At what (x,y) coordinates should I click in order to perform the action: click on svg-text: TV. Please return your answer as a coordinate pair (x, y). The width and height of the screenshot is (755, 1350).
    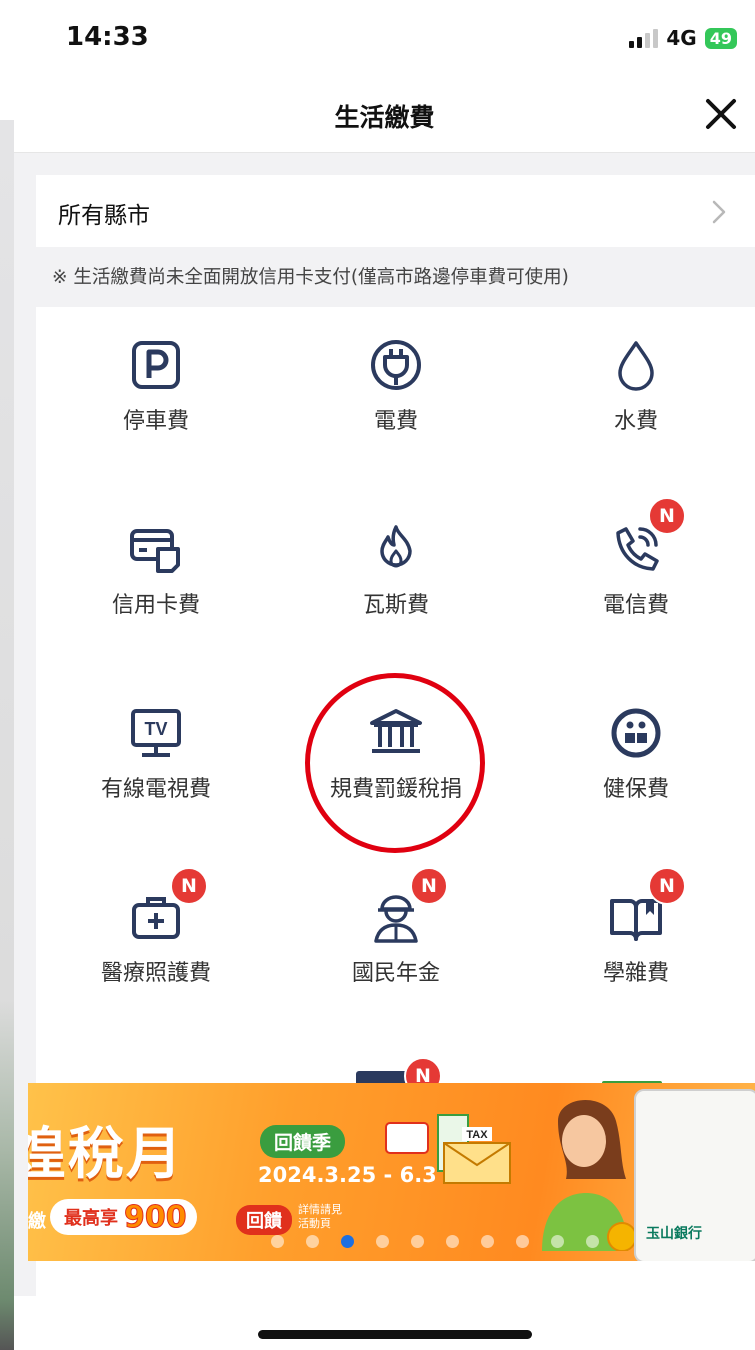
    Looking at the image, I should click on (155, 729).